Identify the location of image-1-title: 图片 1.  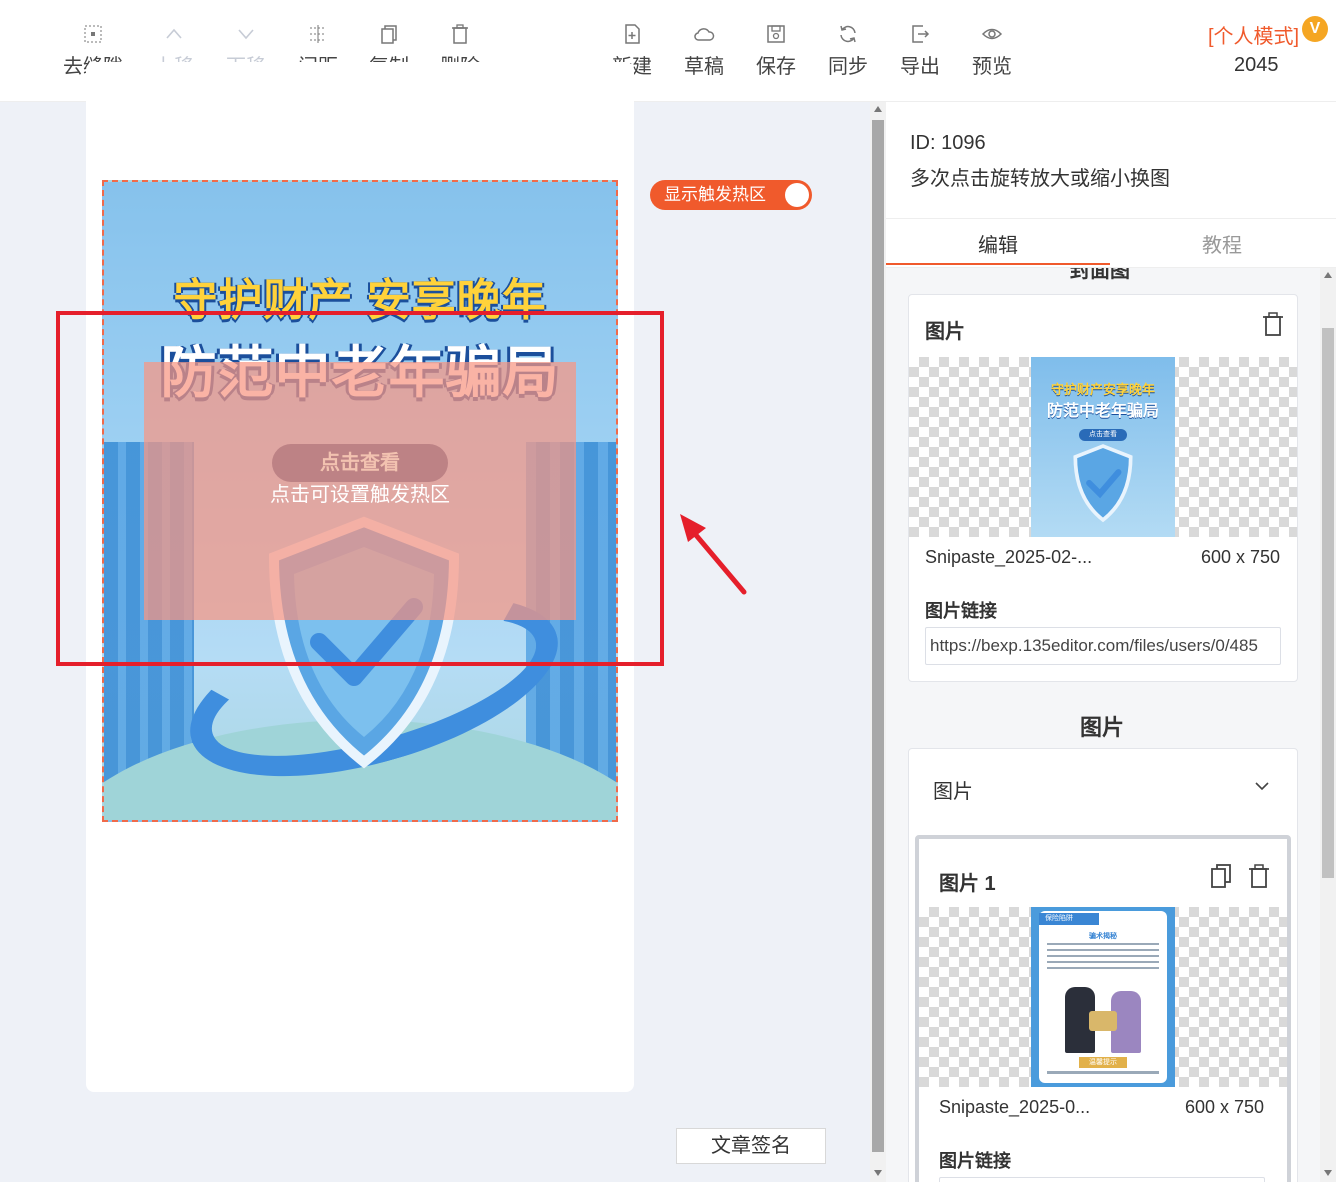
(967, 884).